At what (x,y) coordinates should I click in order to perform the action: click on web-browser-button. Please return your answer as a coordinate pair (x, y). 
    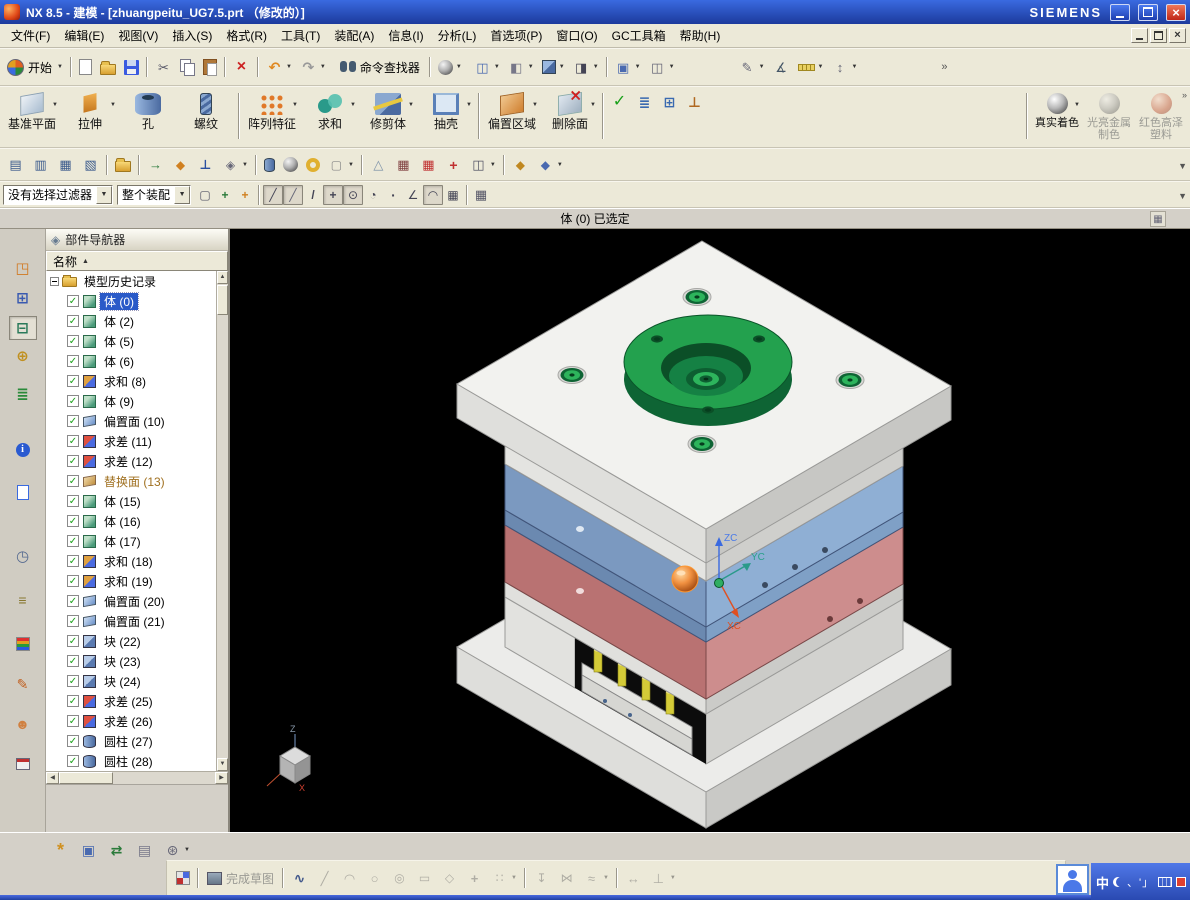
    Looking at the image, I should click on (23, 492).